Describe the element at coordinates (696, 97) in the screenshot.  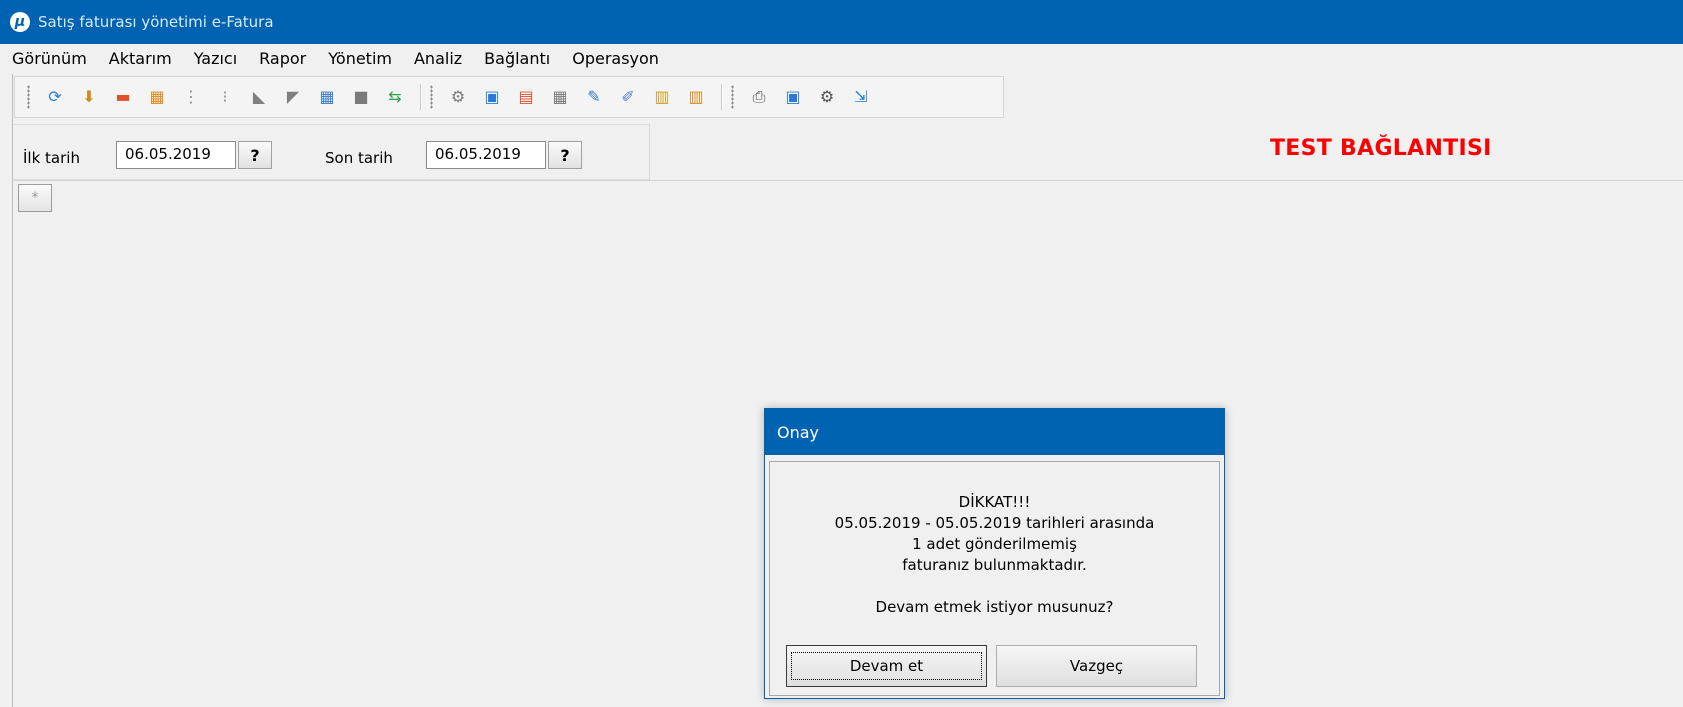
I see `paste-icon: ▥` at that location.